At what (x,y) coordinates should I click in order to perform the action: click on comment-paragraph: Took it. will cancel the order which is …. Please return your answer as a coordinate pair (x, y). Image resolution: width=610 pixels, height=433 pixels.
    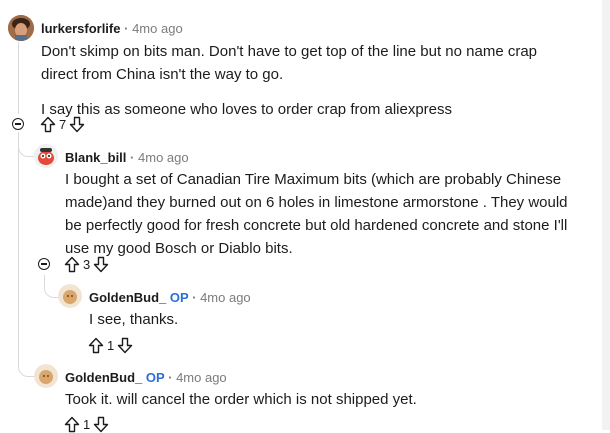
    Looking at the image, I should click on (241, 399).